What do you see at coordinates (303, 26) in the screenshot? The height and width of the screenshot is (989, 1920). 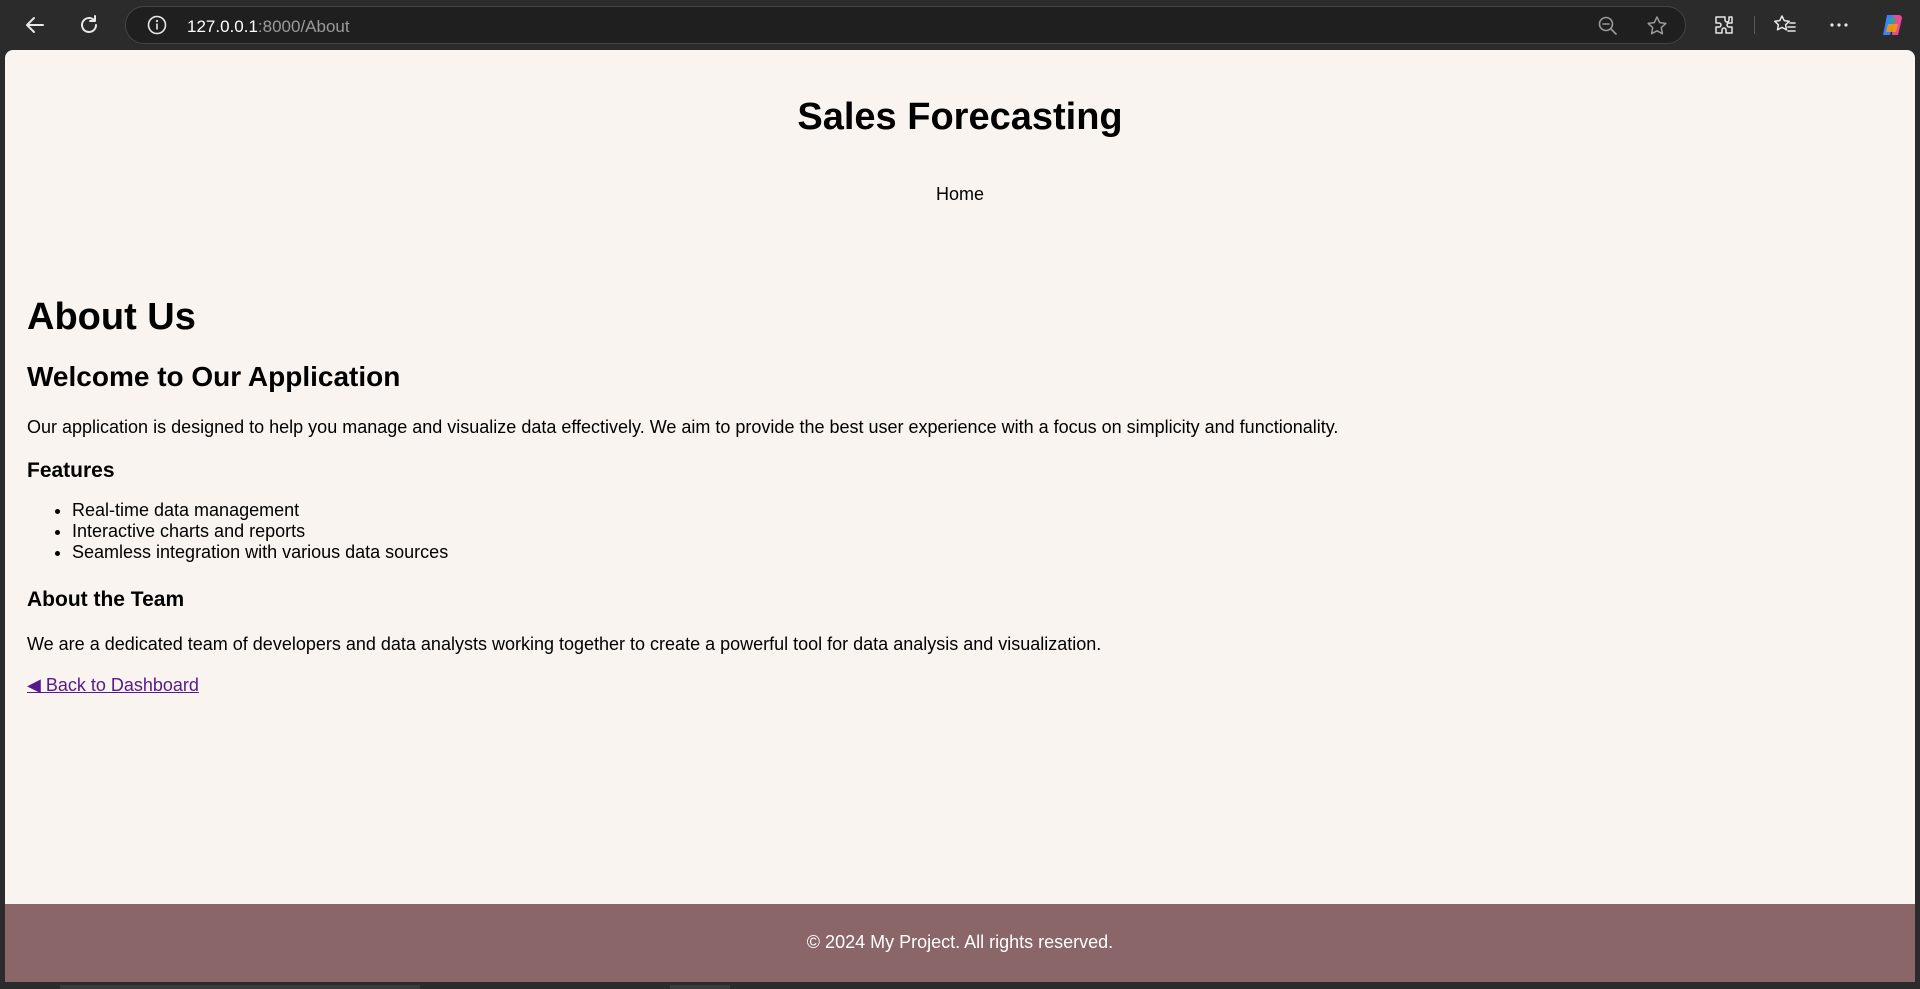 I see `url-path: :8000/About` at bounding box center [303, 26].